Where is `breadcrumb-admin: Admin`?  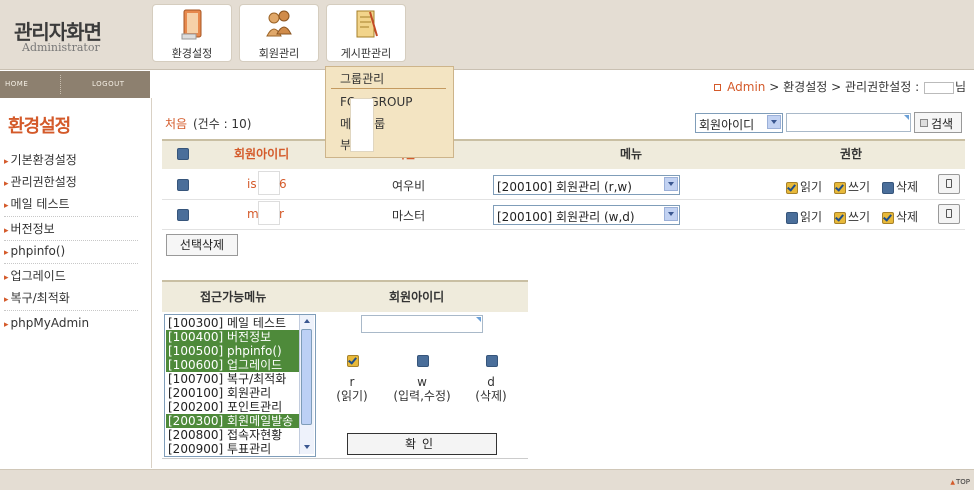
breadcrumb-admin: Admin is located at coordinates (746, 87).